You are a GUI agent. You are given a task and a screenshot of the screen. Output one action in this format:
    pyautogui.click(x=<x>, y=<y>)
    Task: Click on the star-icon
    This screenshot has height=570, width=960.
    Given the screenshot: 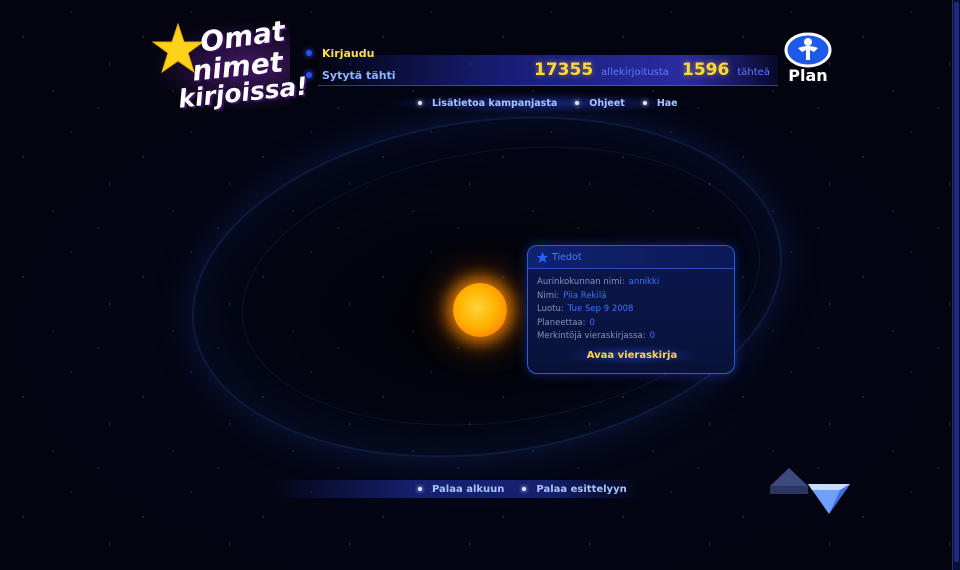 What is the action you would take?
    pyautogui.click(x=542, y=257)
    